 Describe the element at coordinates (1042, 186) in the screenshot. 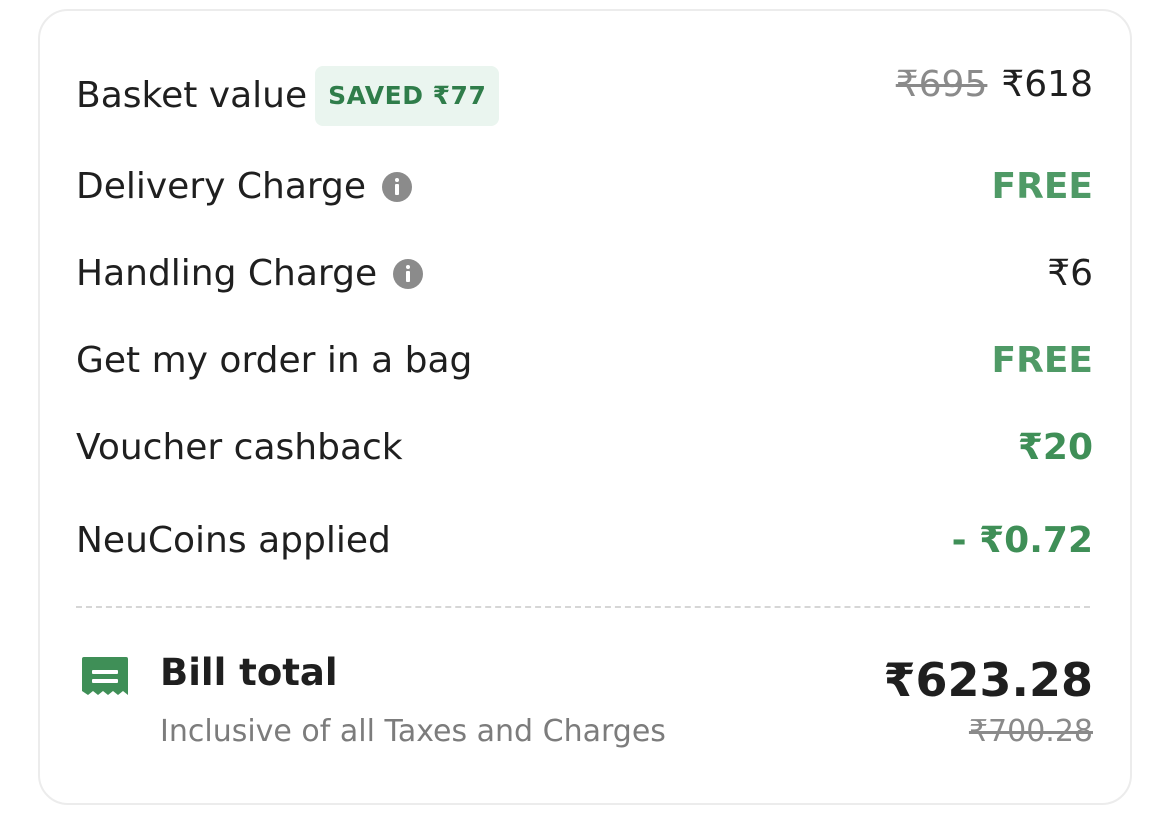

I see `delivery-charge-value: FREE` at that location.